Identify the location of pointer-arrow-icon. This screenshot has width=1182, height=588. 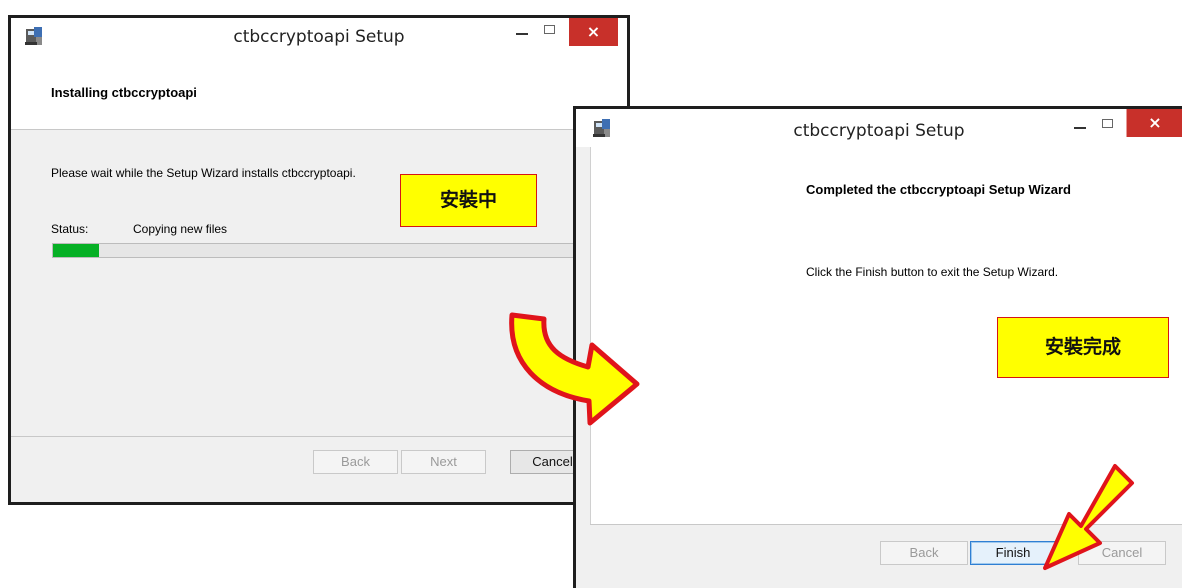
(1088, 517).